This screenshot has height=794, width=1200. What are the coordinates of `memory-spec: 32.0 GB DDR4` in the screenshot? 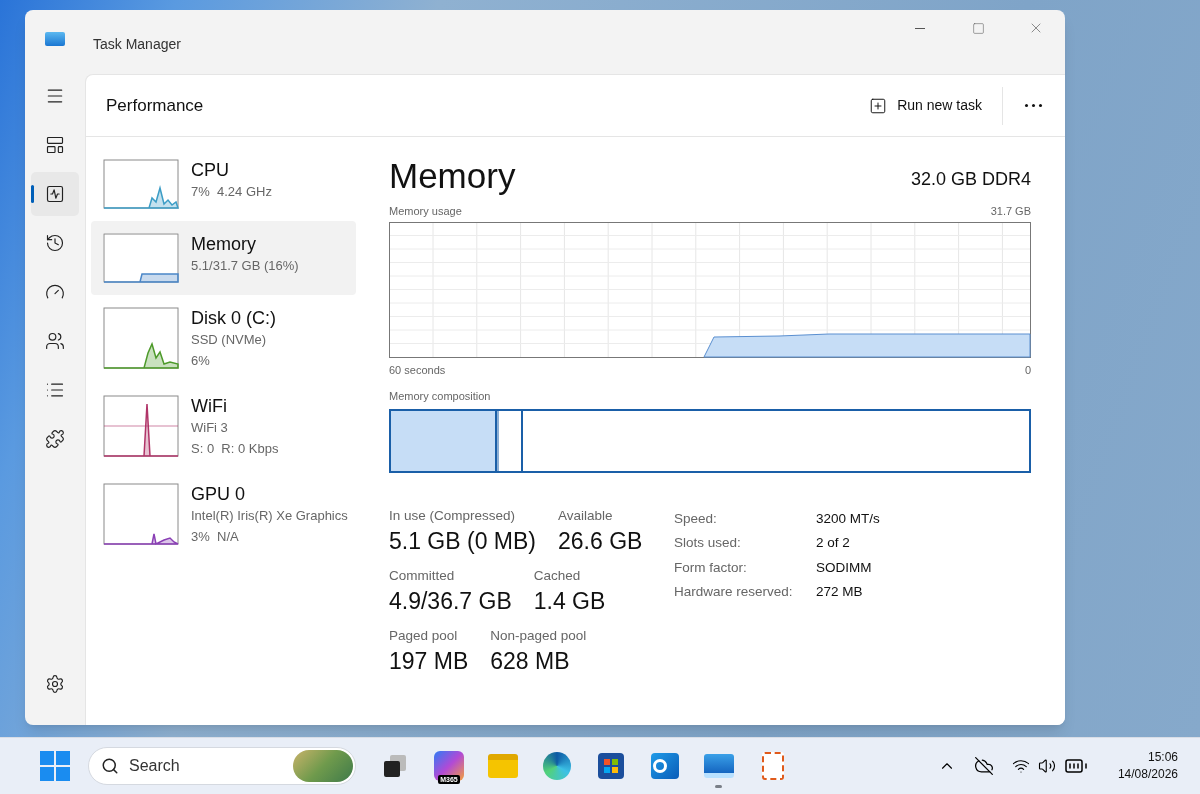 It's located at (970, 179).